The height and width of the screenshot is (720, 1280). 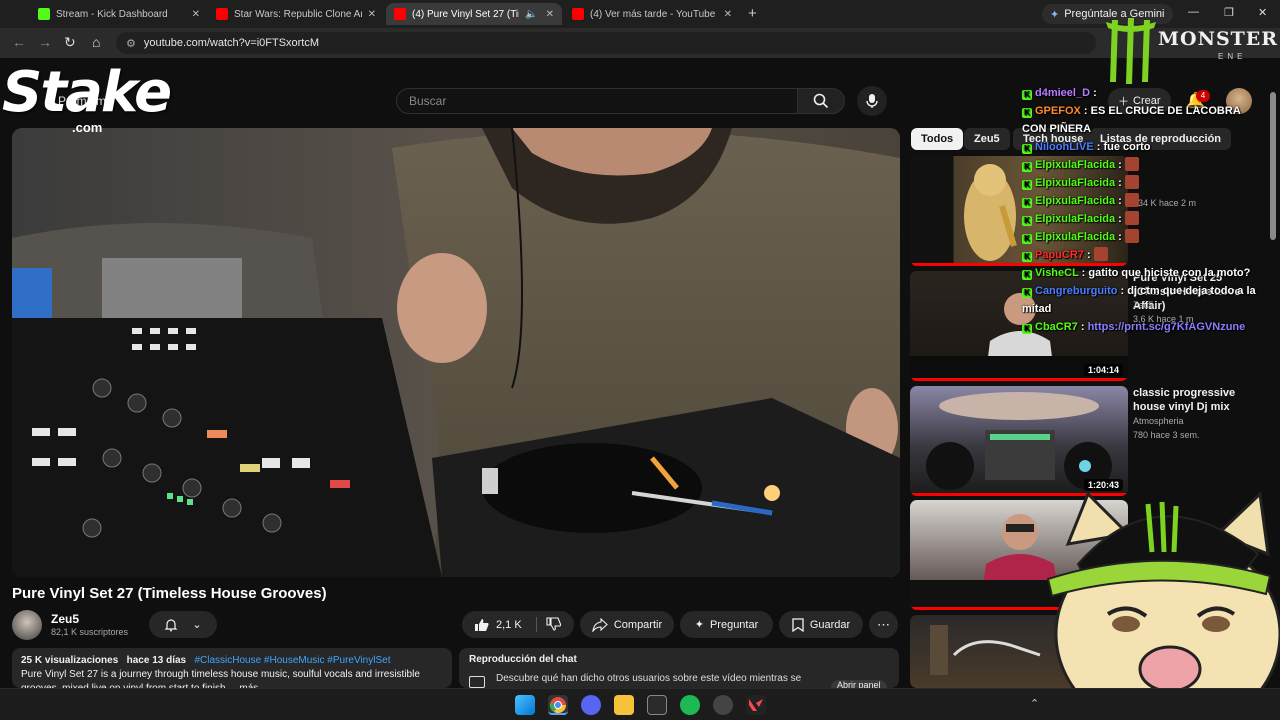 I want to click on chip-todos: Todos, so click(x=937, y=139).